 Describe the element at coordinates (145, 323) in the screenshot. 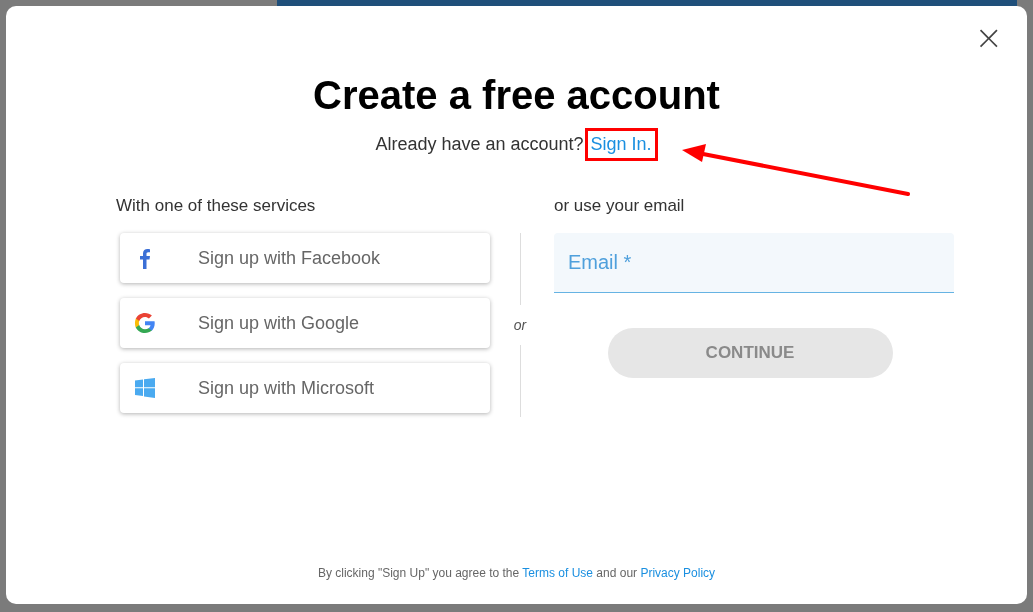

I see `google-icon` at that location.